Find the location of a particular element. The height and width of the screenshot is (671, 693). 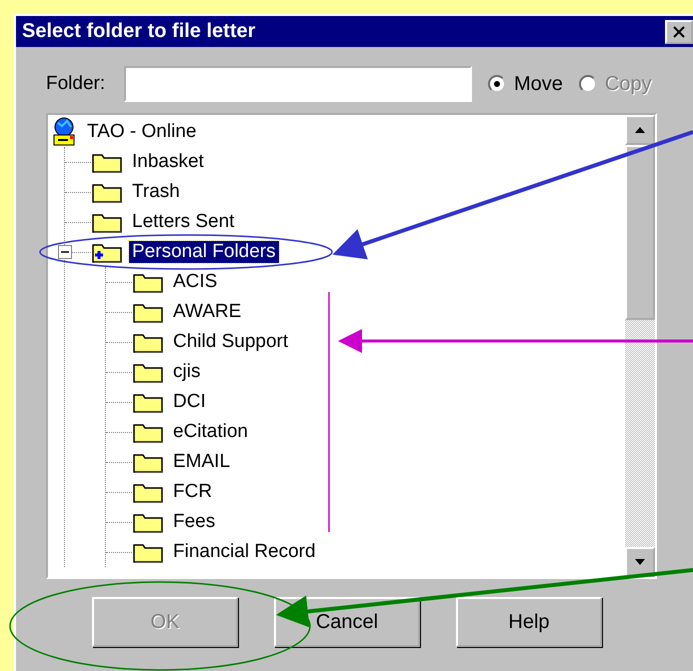

radio-option: Move is located at coordinates (525, 84).